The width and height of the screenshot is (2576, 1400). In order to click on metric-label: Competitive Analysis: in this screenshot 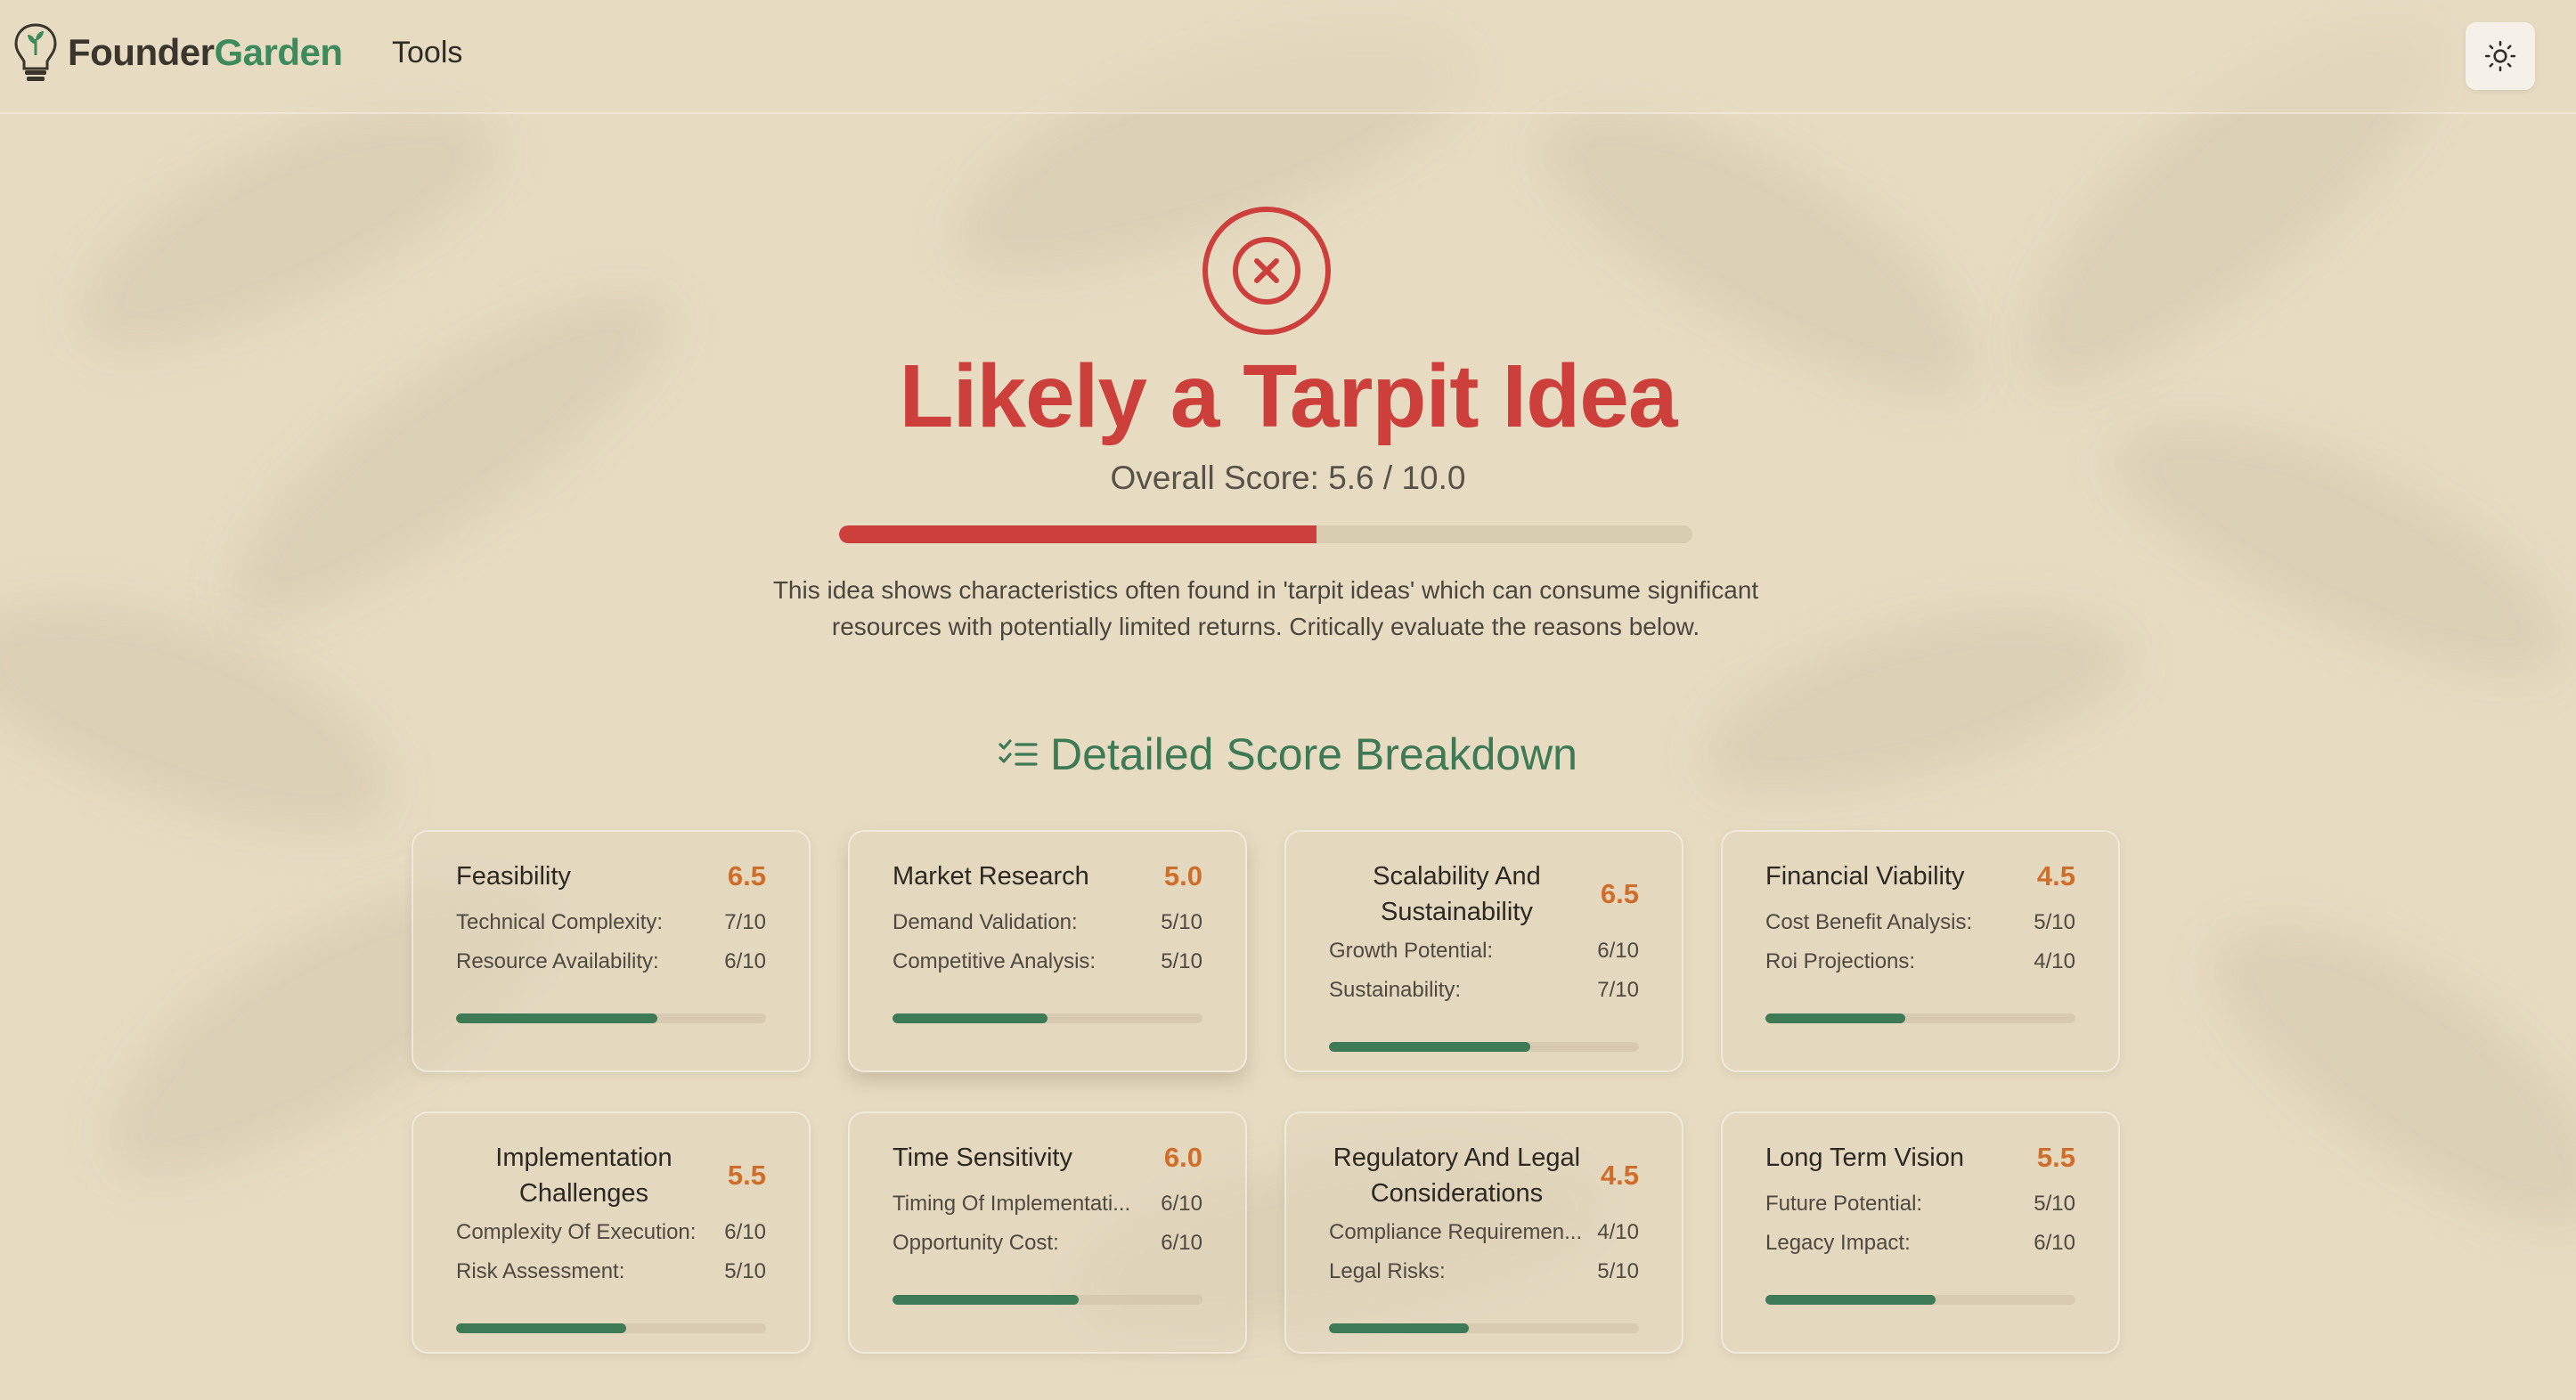, I will do `click(995, 961)`.